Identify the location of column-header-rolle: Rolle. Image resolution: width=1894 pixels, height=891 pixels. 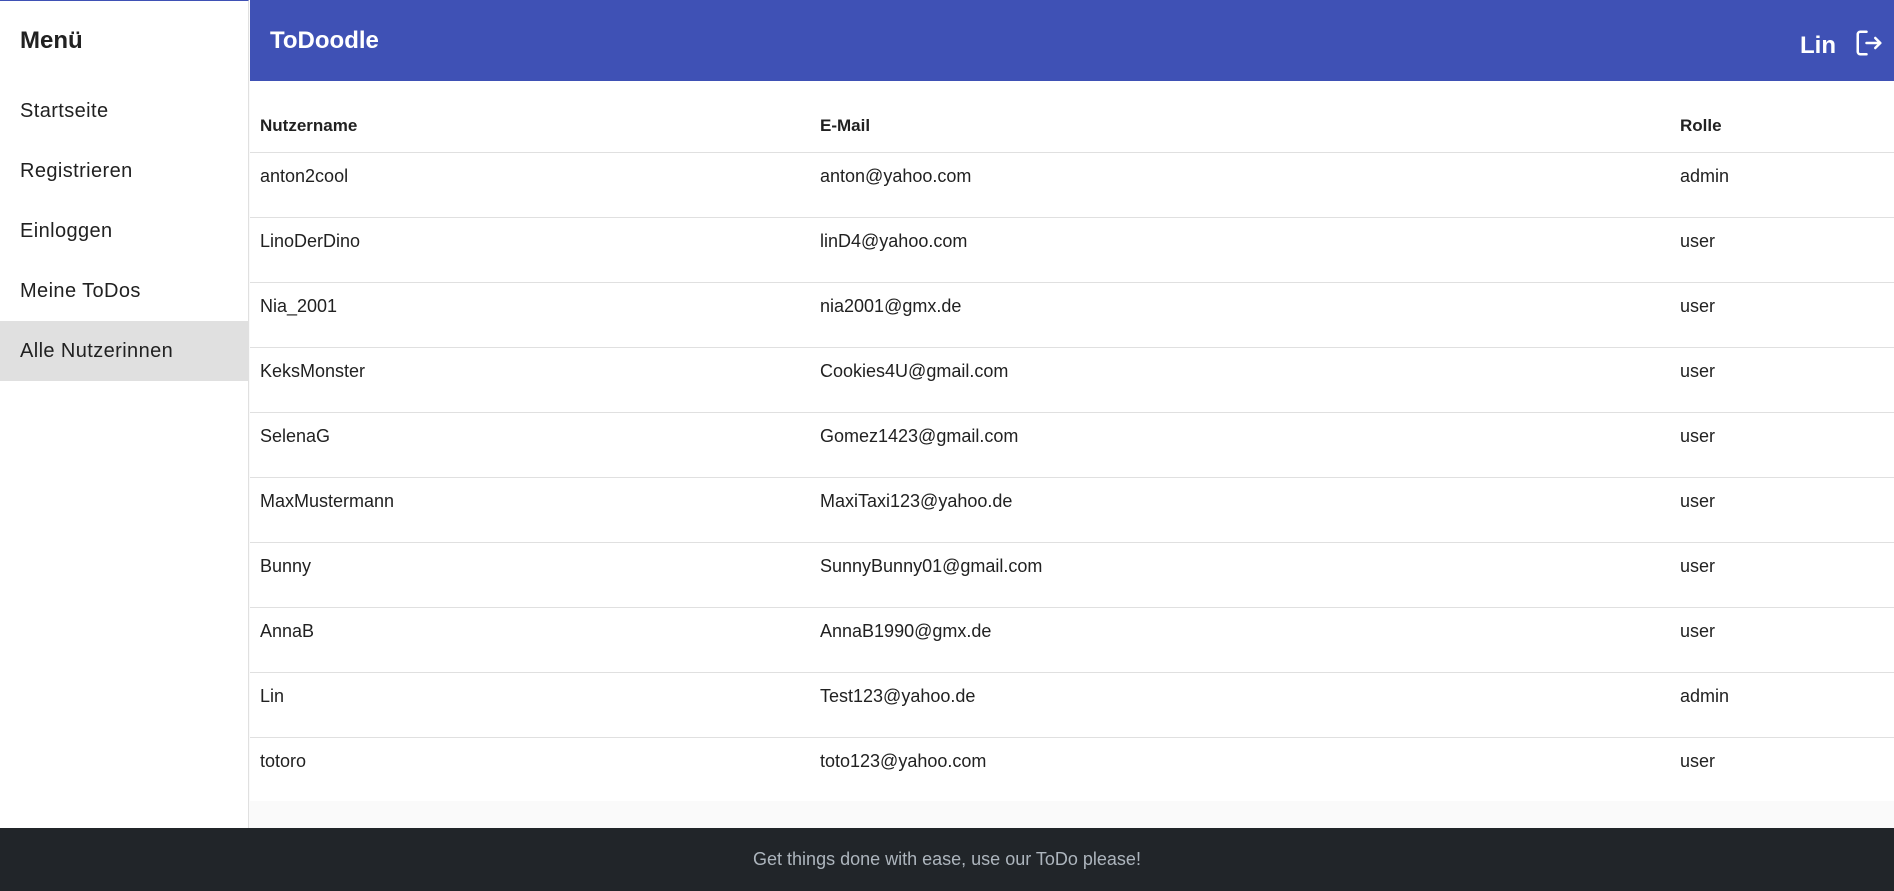
(1782, 117).